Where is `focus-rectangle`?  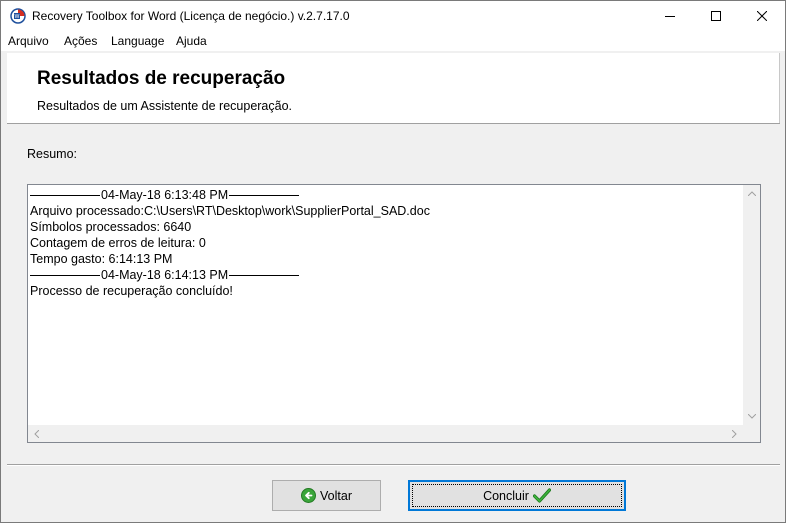 focus-rectangle is located at coordinates (517, 495).